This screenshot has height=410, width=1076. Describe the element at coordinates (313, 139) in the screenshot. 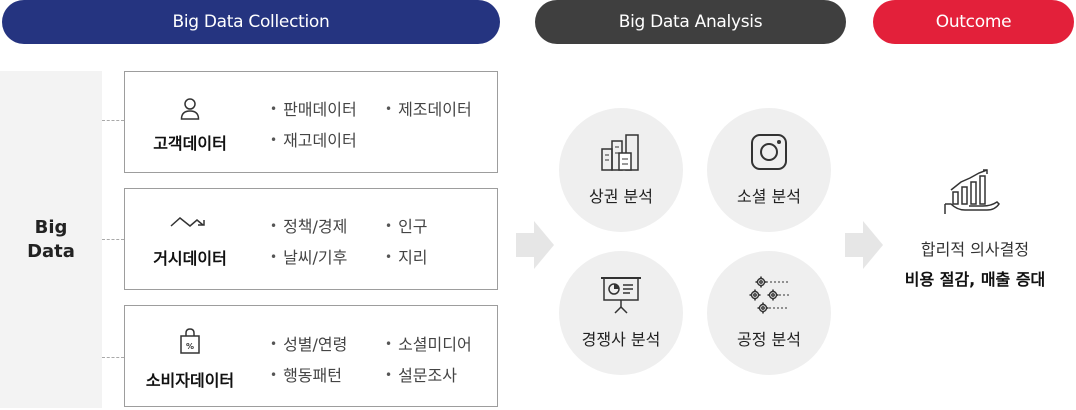

I see `list-item: 재고데이터` at that location.